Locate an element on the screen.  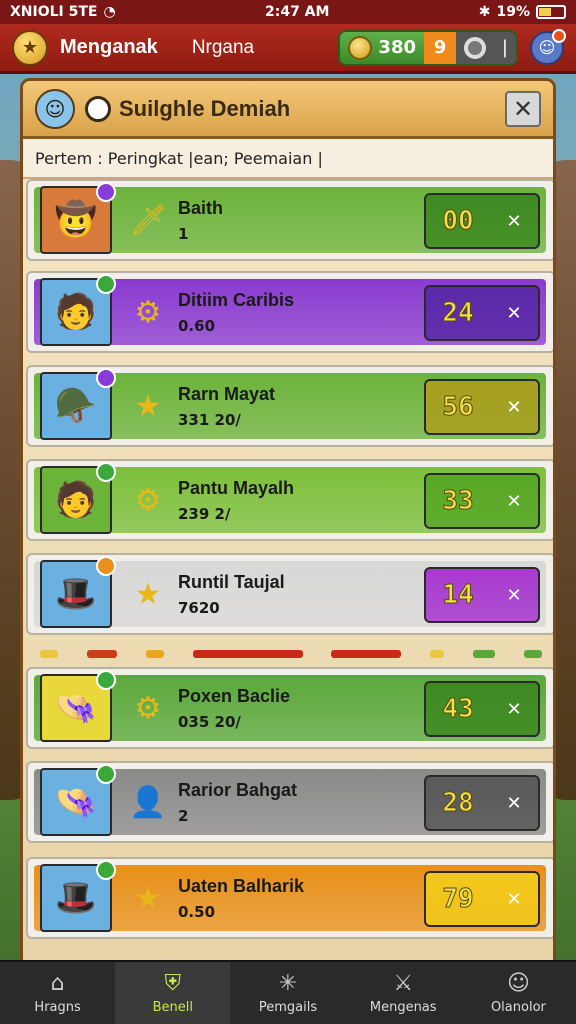
section-divider is located at coordinates (289, 654).